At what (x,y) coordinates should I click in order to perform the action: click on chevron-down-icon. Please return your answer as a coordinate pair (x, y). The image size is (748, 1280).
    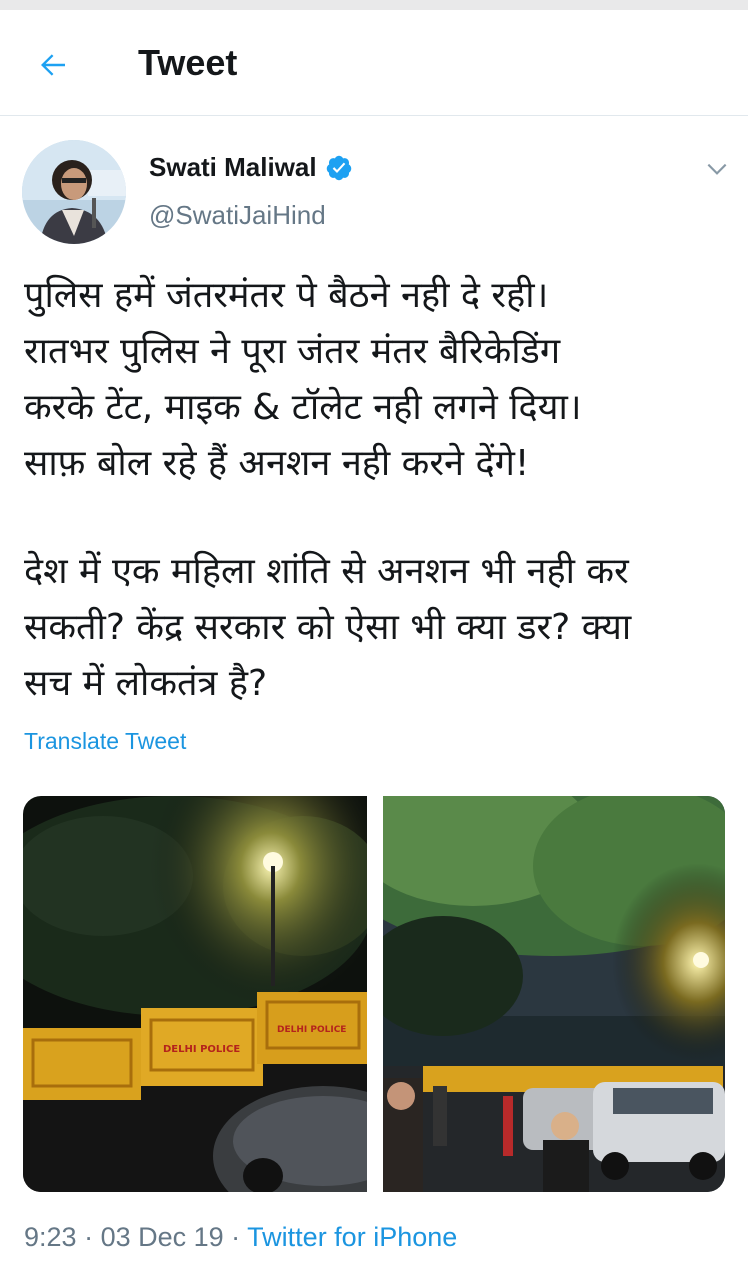
    Looking at the image, I should click on (717, 169).